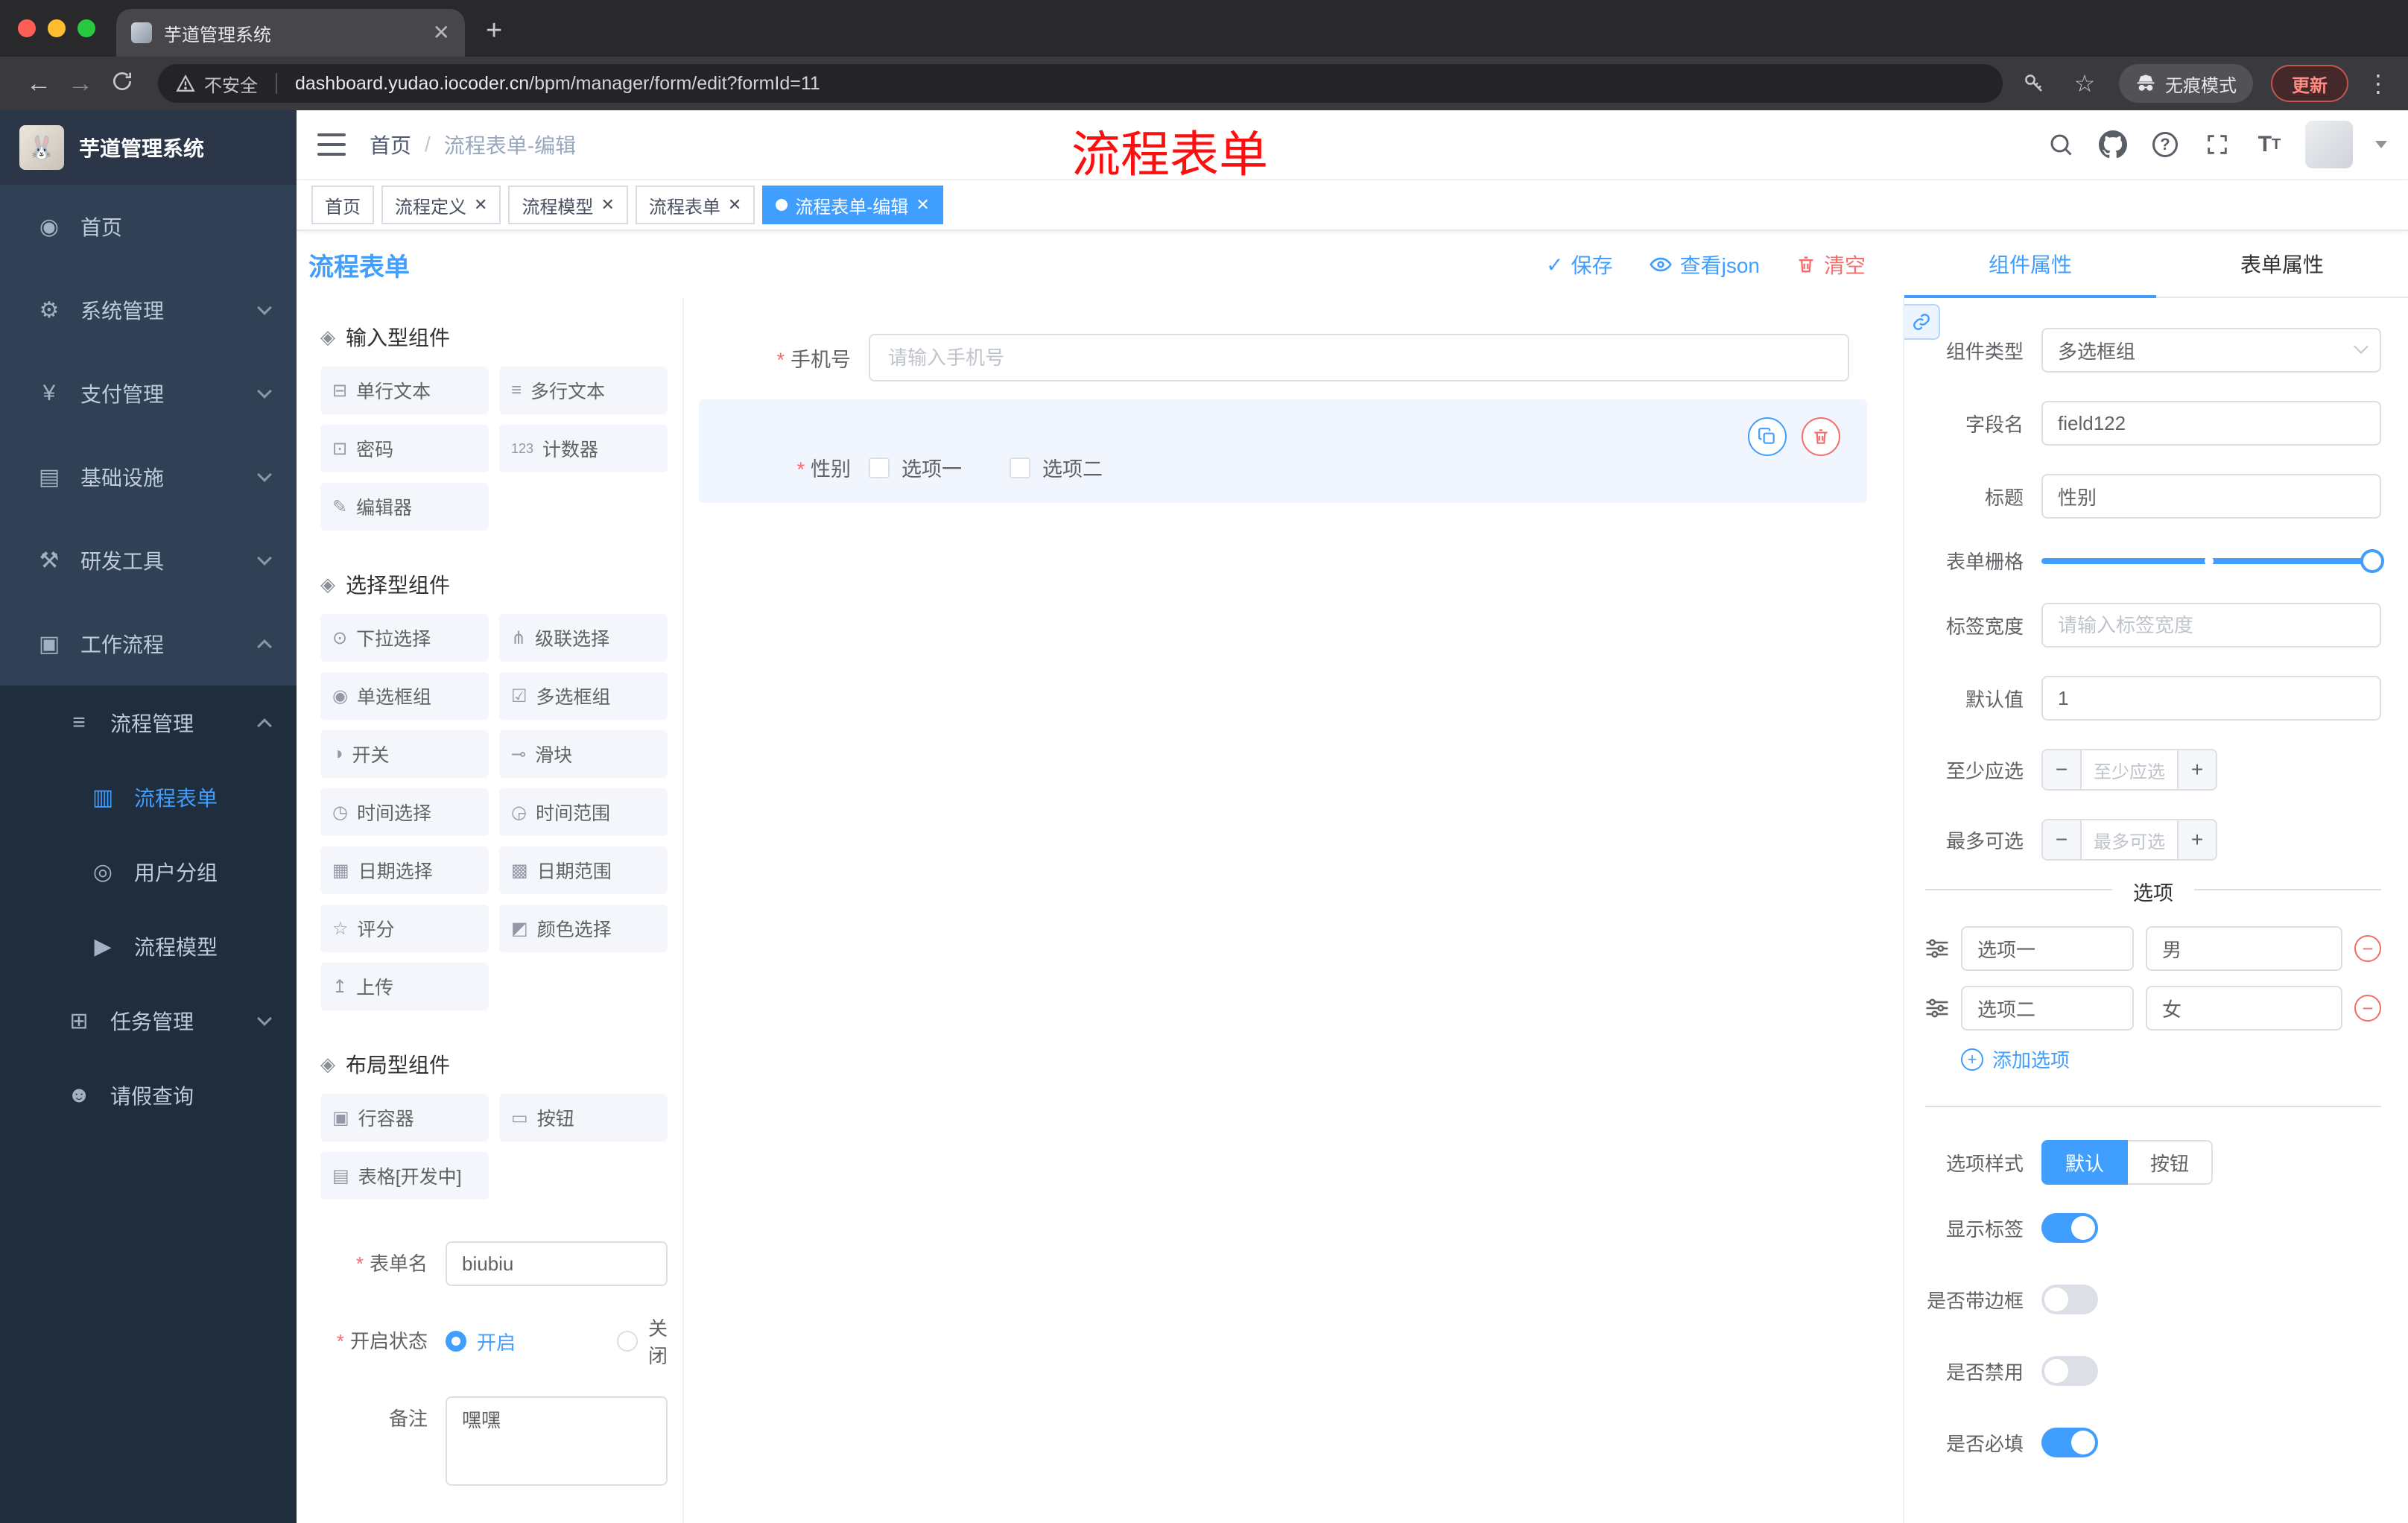  Describe the element at coordinates (2269, 144) in the screenshot. I see `font-size-icon: TT` at that location.